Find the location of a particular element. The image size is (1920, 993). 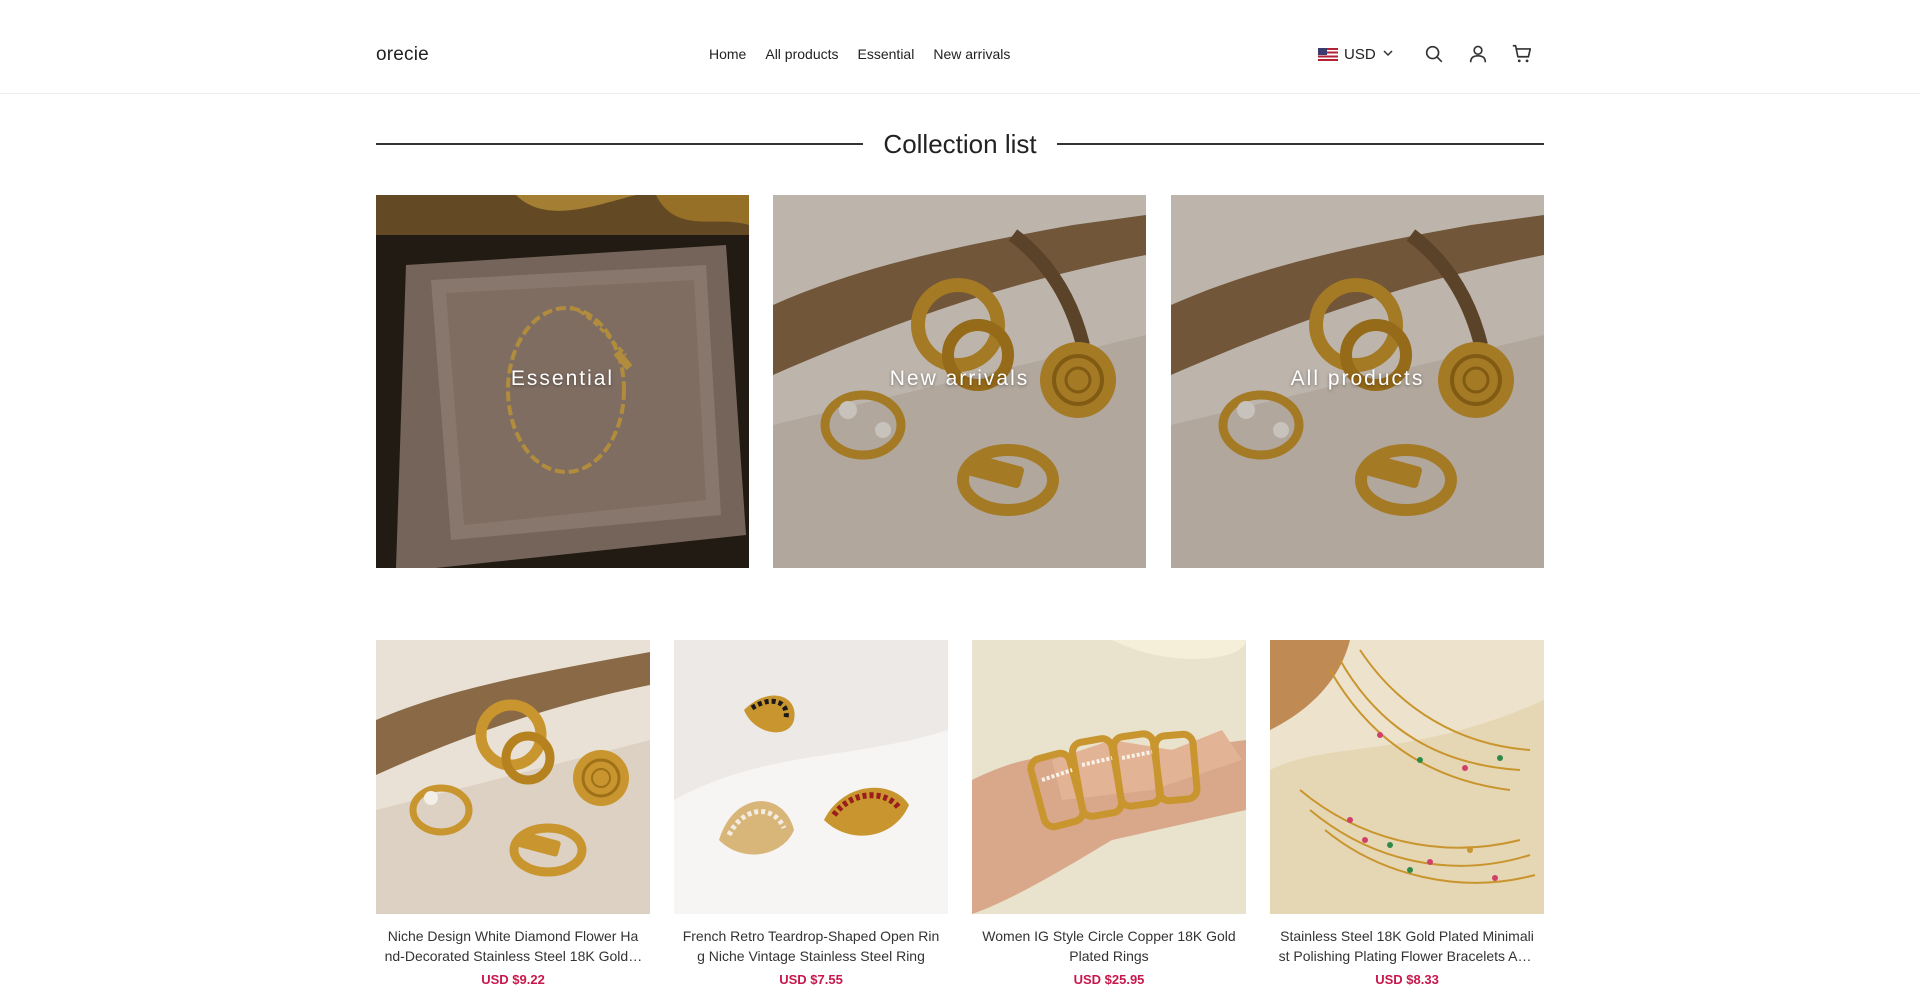

main-nav: Home All products Essential New arrivals is located at coordinates (859, 54).